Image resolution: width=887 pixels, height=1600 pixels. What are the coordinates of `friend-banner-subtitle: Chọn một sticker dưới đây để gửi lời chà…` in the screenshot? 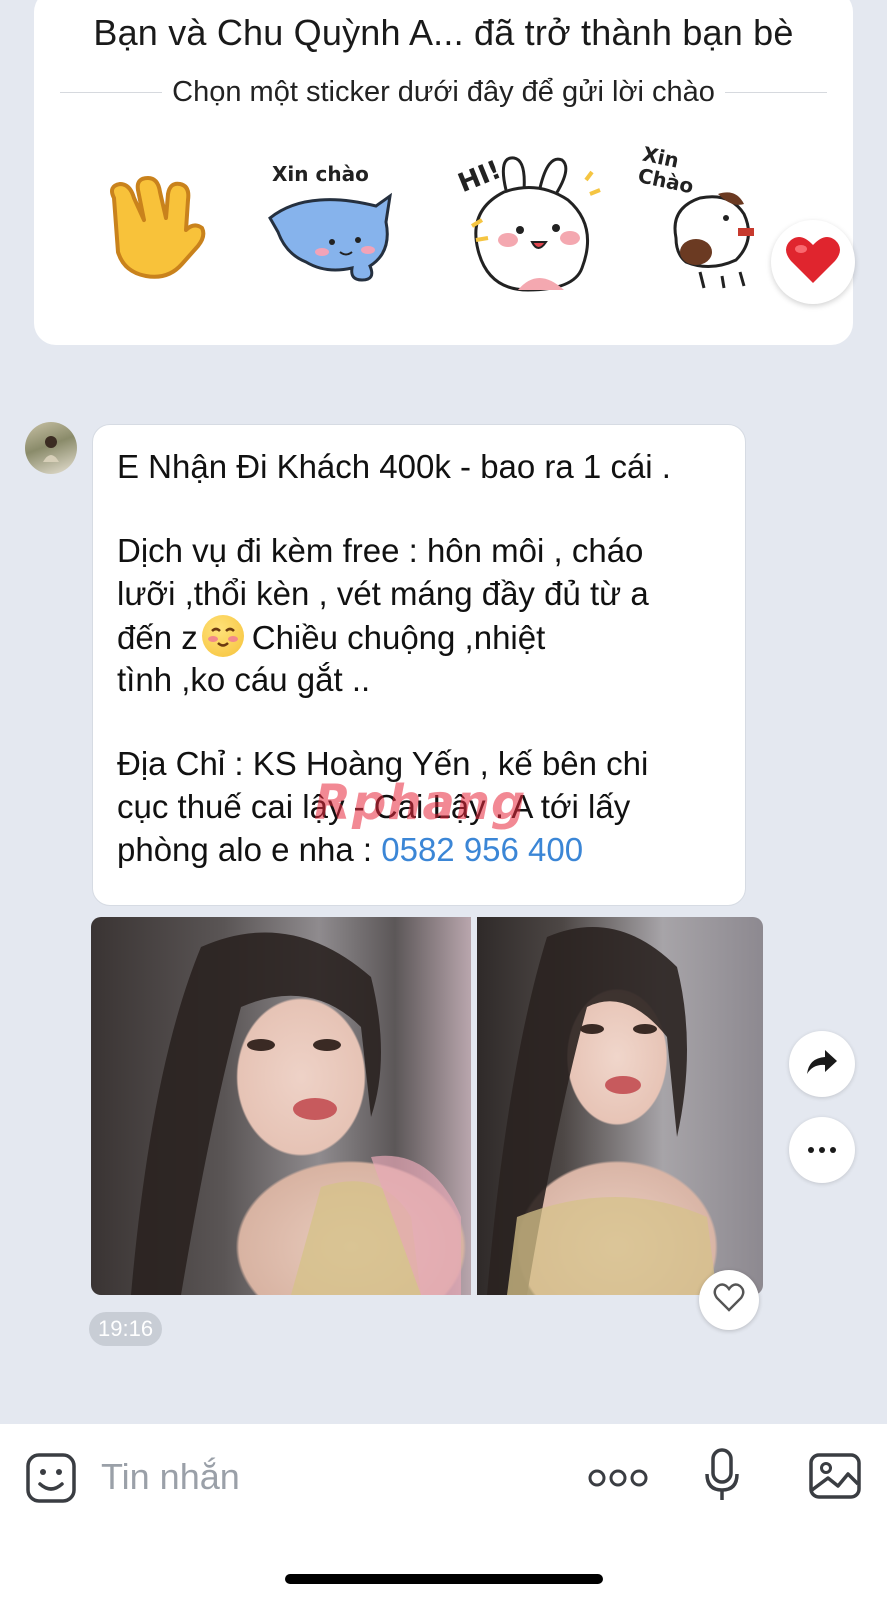 It's located at (443, 91).